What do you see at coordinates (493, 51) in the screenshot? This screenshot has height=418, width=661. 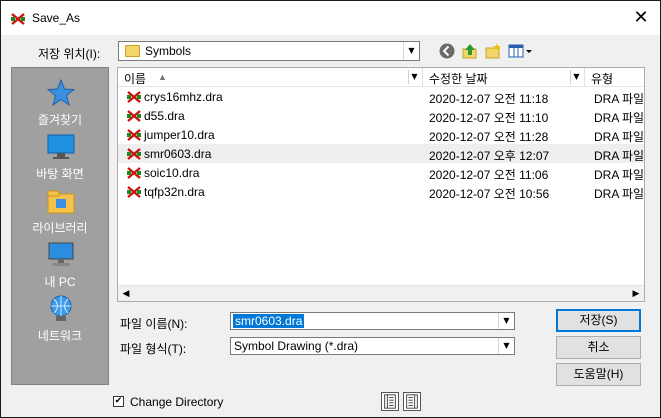 I see `new-folder-icon` at bounding box center [493, 51].